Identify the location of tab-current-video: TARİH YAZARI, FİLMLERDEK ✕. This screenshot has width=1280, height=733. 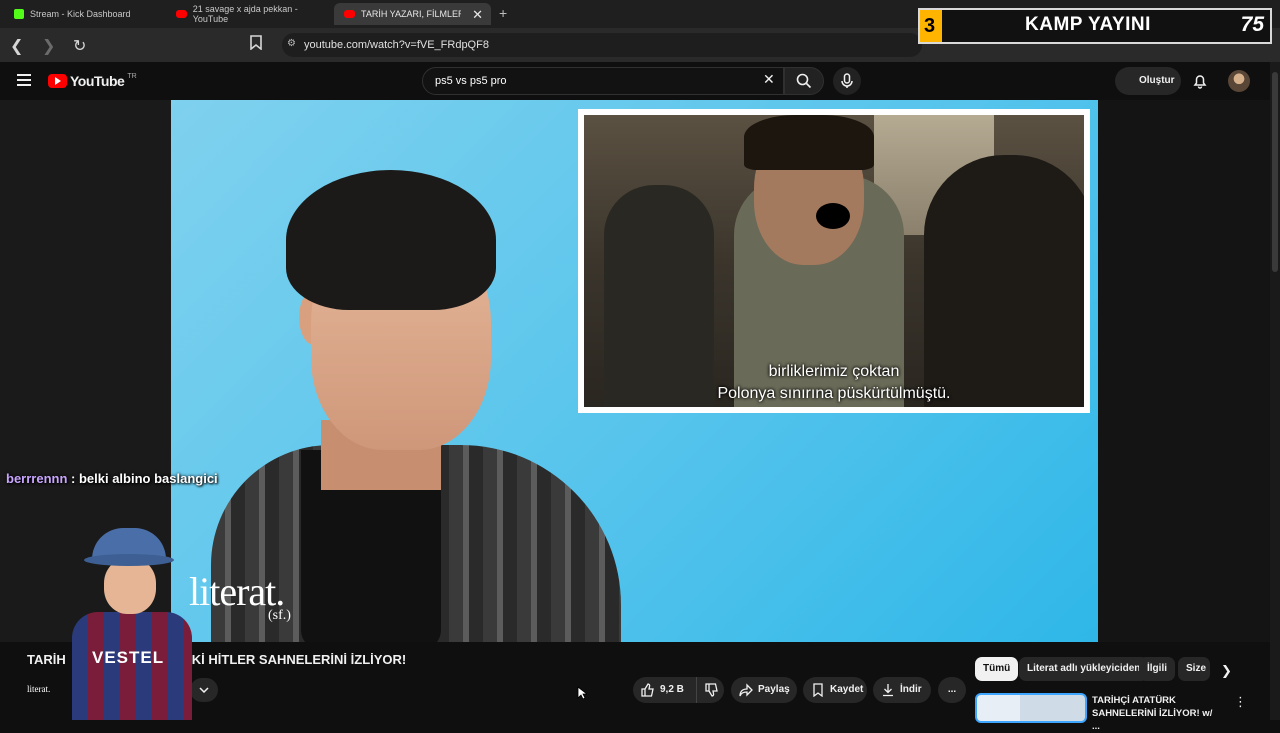
(412, 14).